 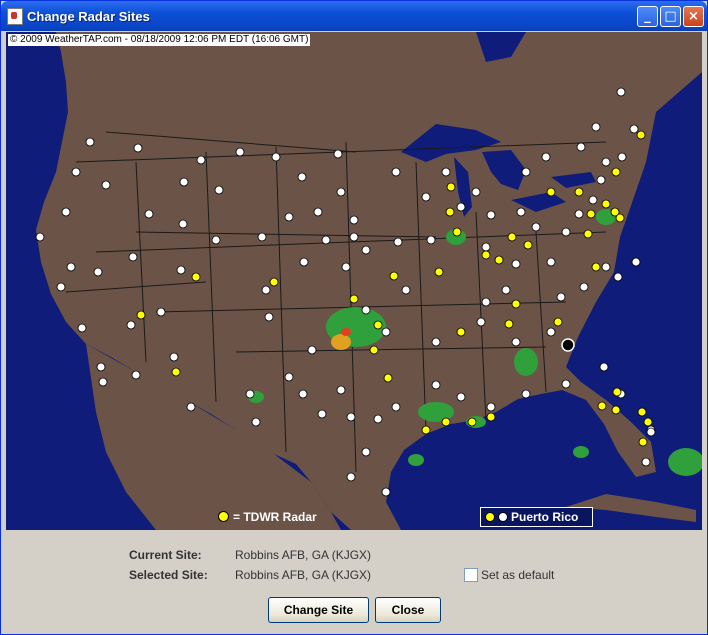 What do you see at coordinates (517, 575) in the screenshot?
I see `set-default-label: Set as default` at bounding box center [517, 575].